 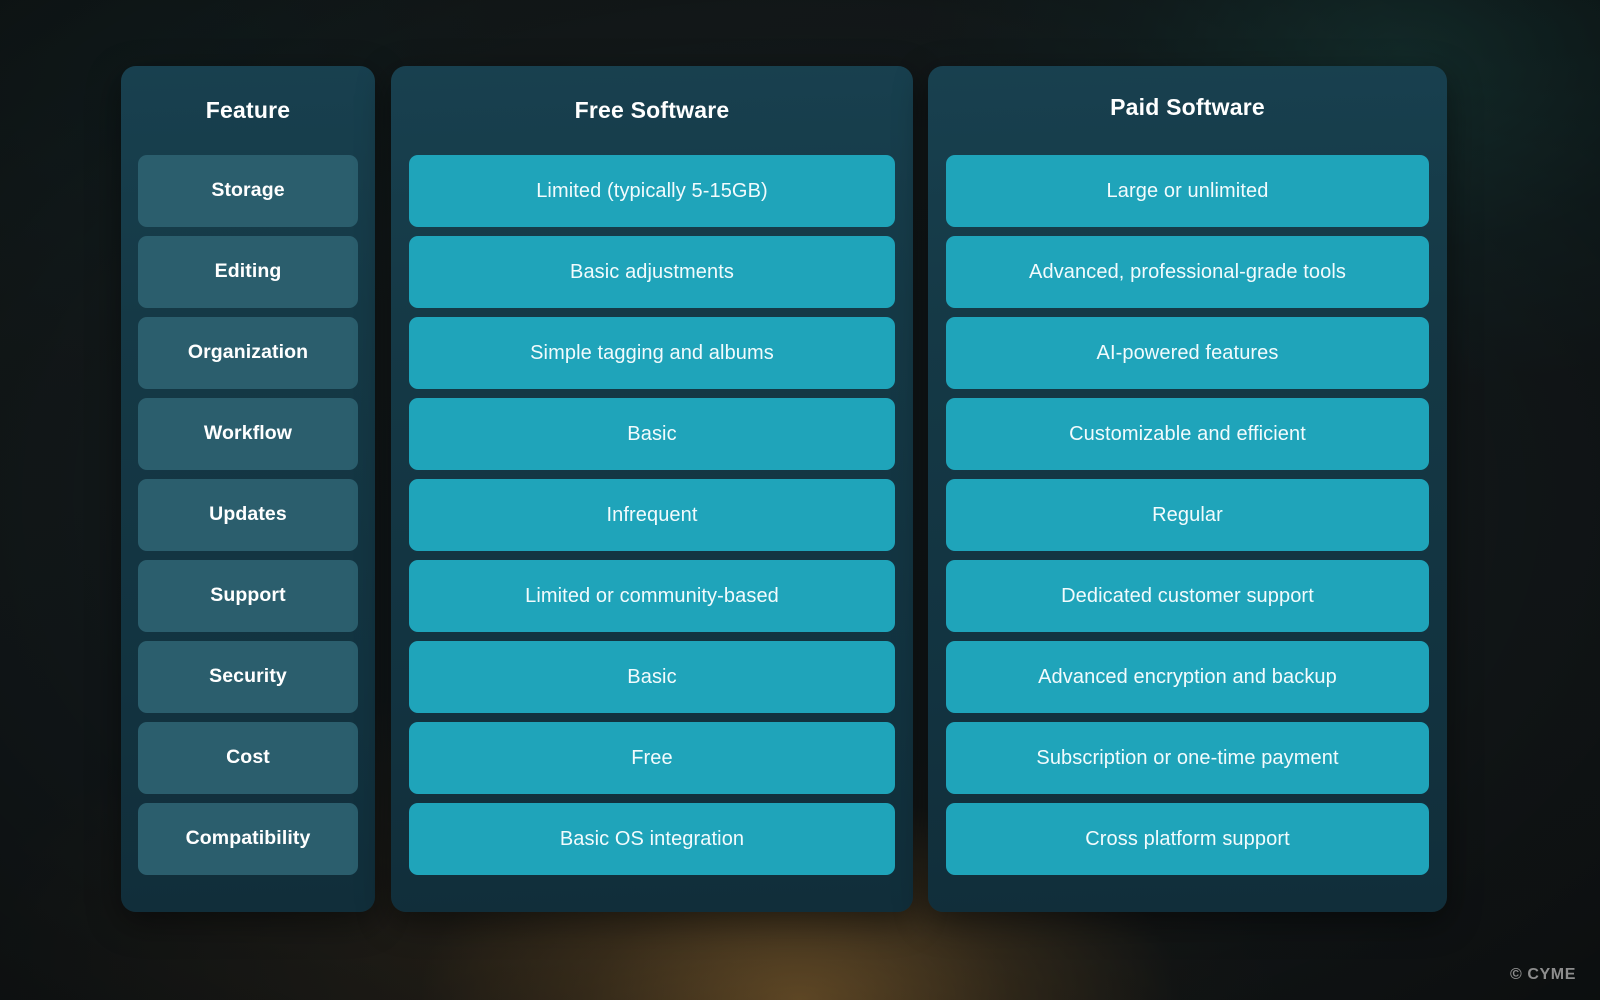 I want to click on paid-cell: Advanced, professional-grade tools, so click(x=1187, y=272).